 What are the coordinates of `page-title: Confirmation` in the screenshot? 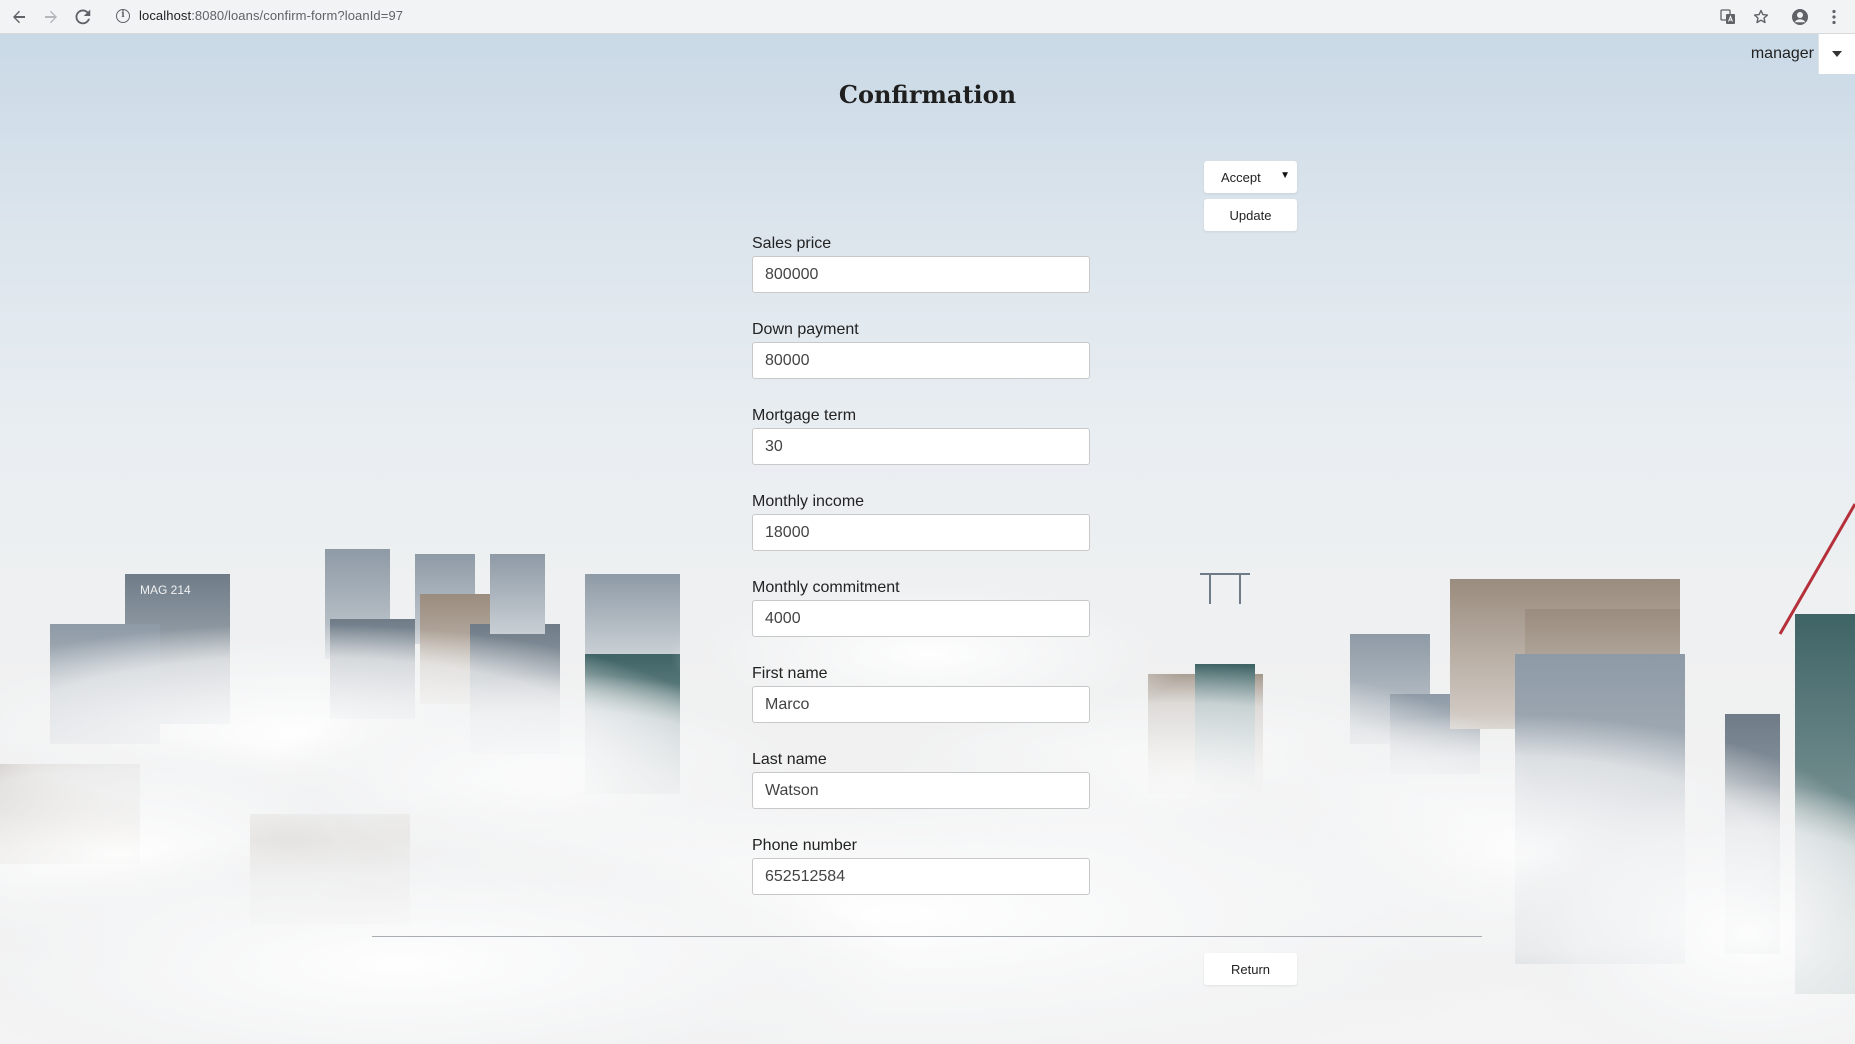 It's located at (927, 94).